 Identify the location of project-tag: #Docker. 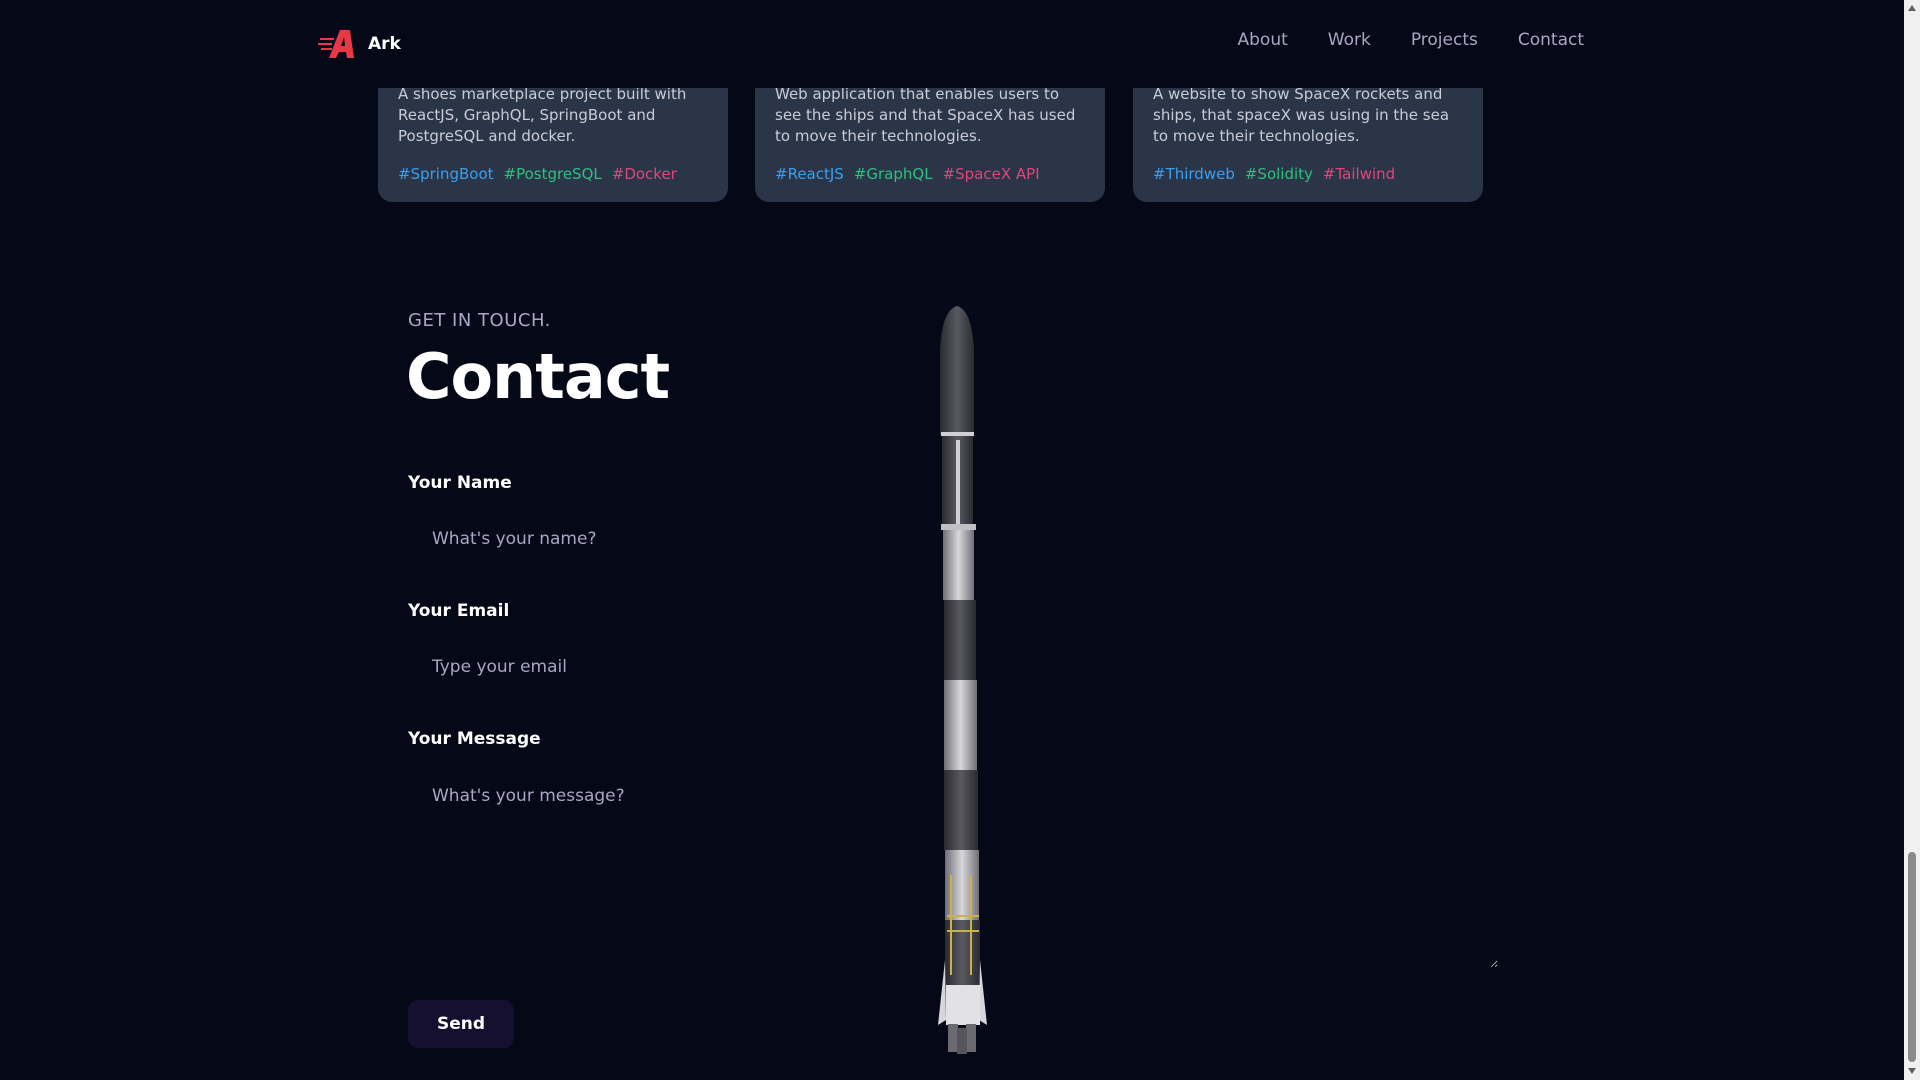
(644, 174).